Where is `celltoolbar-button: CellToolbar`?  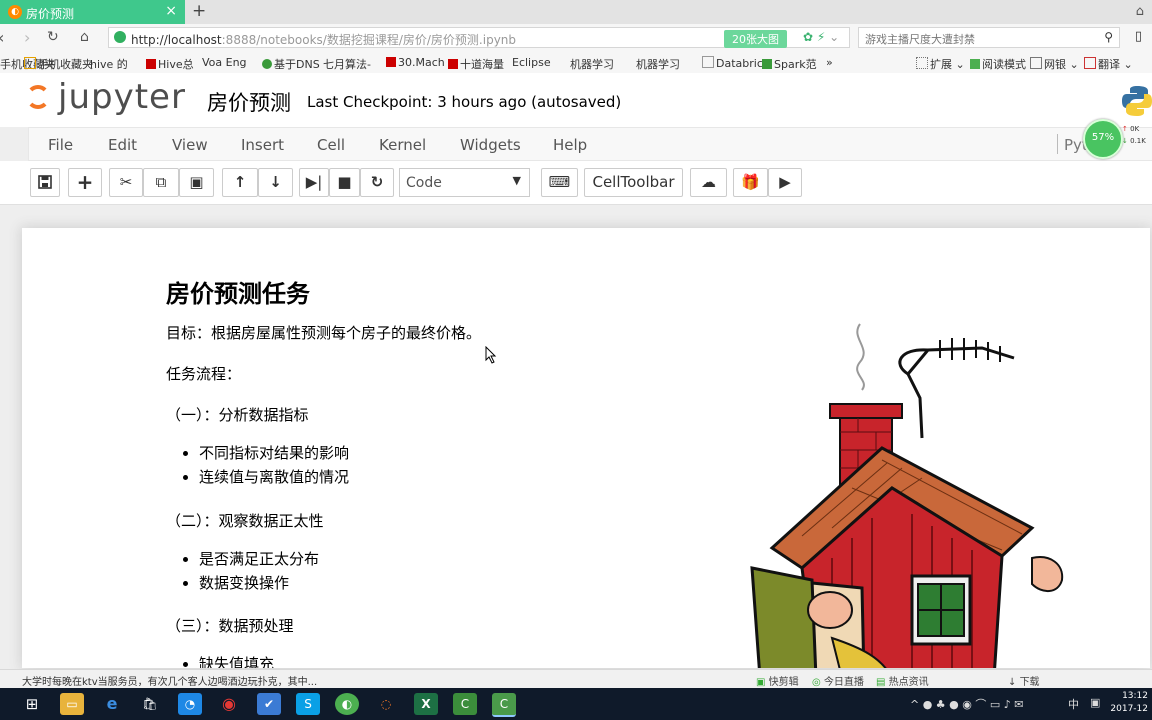
celltoolbar-button: CellToolbar is located at coordinates (633, 182).